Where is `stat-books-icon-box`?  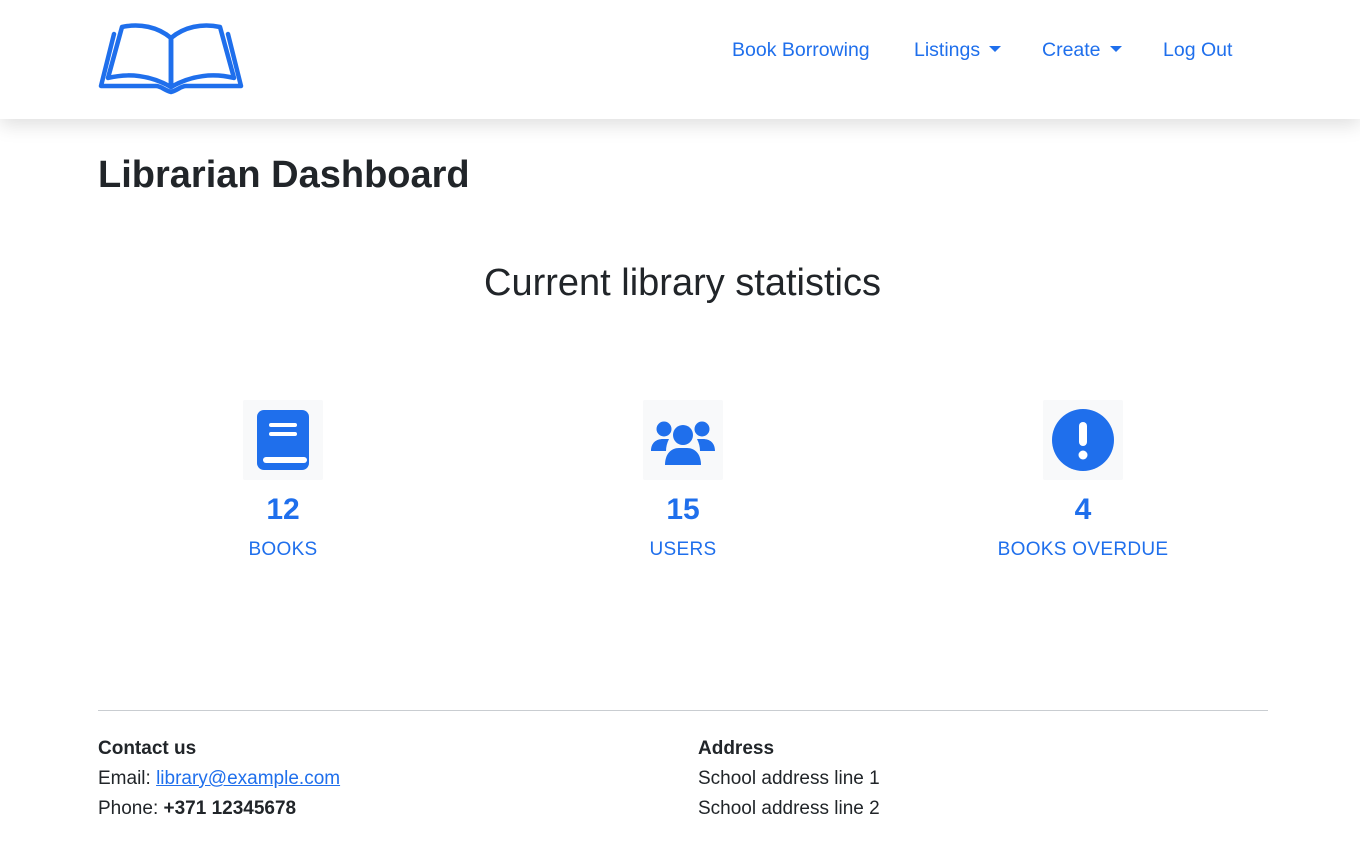 stat-books-icon-box is located at coordinates (283, 440).